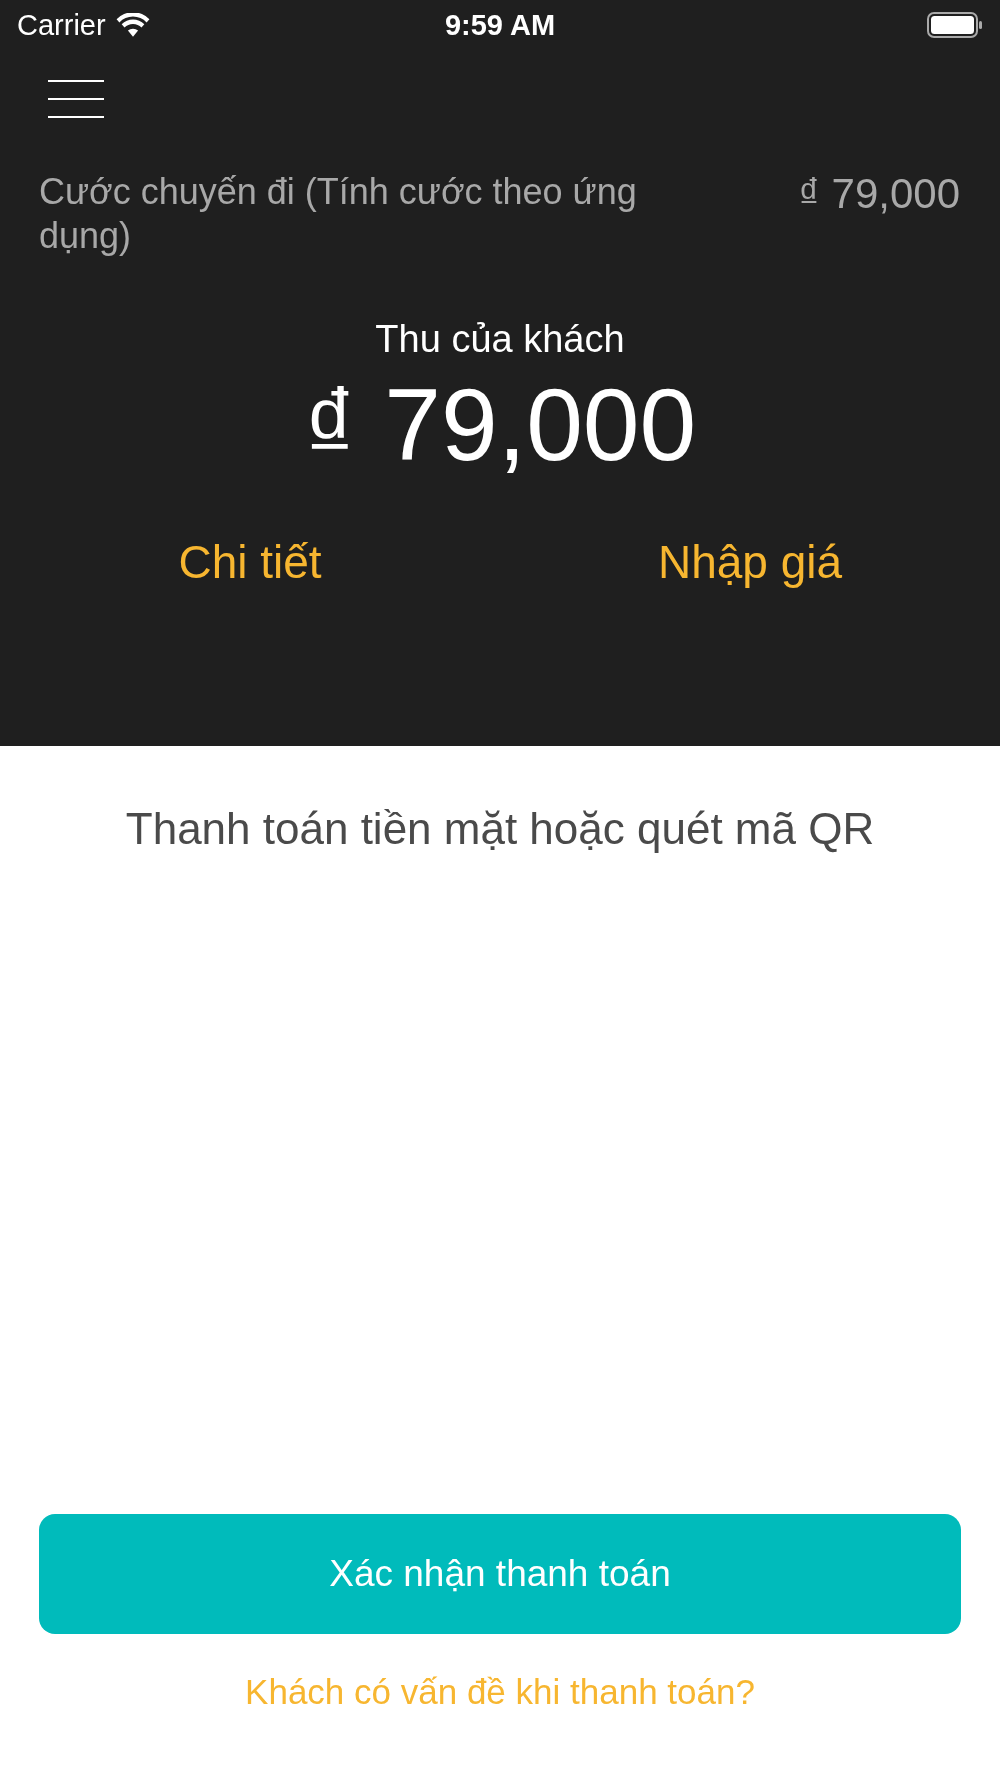 The width and height of the screenshot is (1000, 1778). I want to click on action-link: Nhập giá, so click(750, 562).